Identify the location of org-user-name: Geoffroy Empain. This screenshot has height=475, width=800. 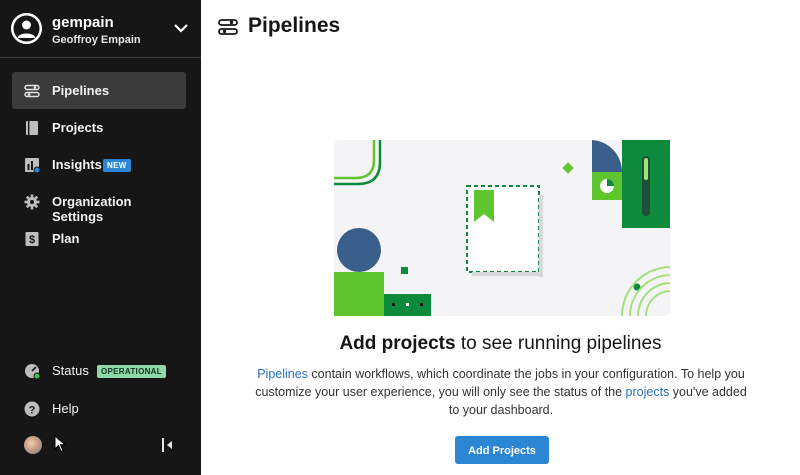
(96, 40).